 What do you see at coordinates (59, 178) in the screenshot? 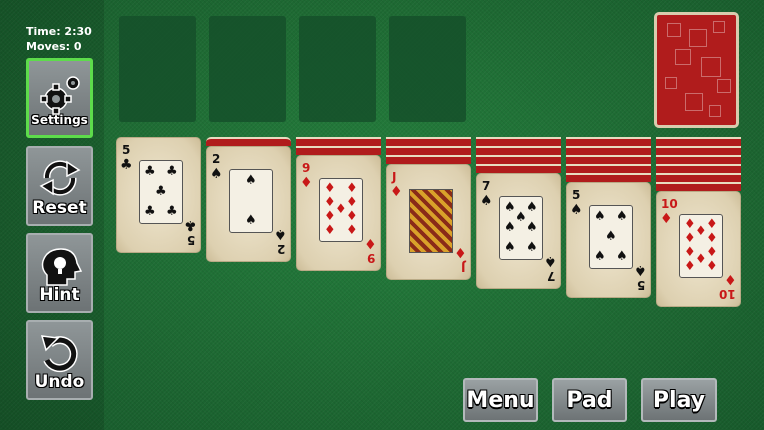
I see `refresh-icon` at bounding box center [59, 178].